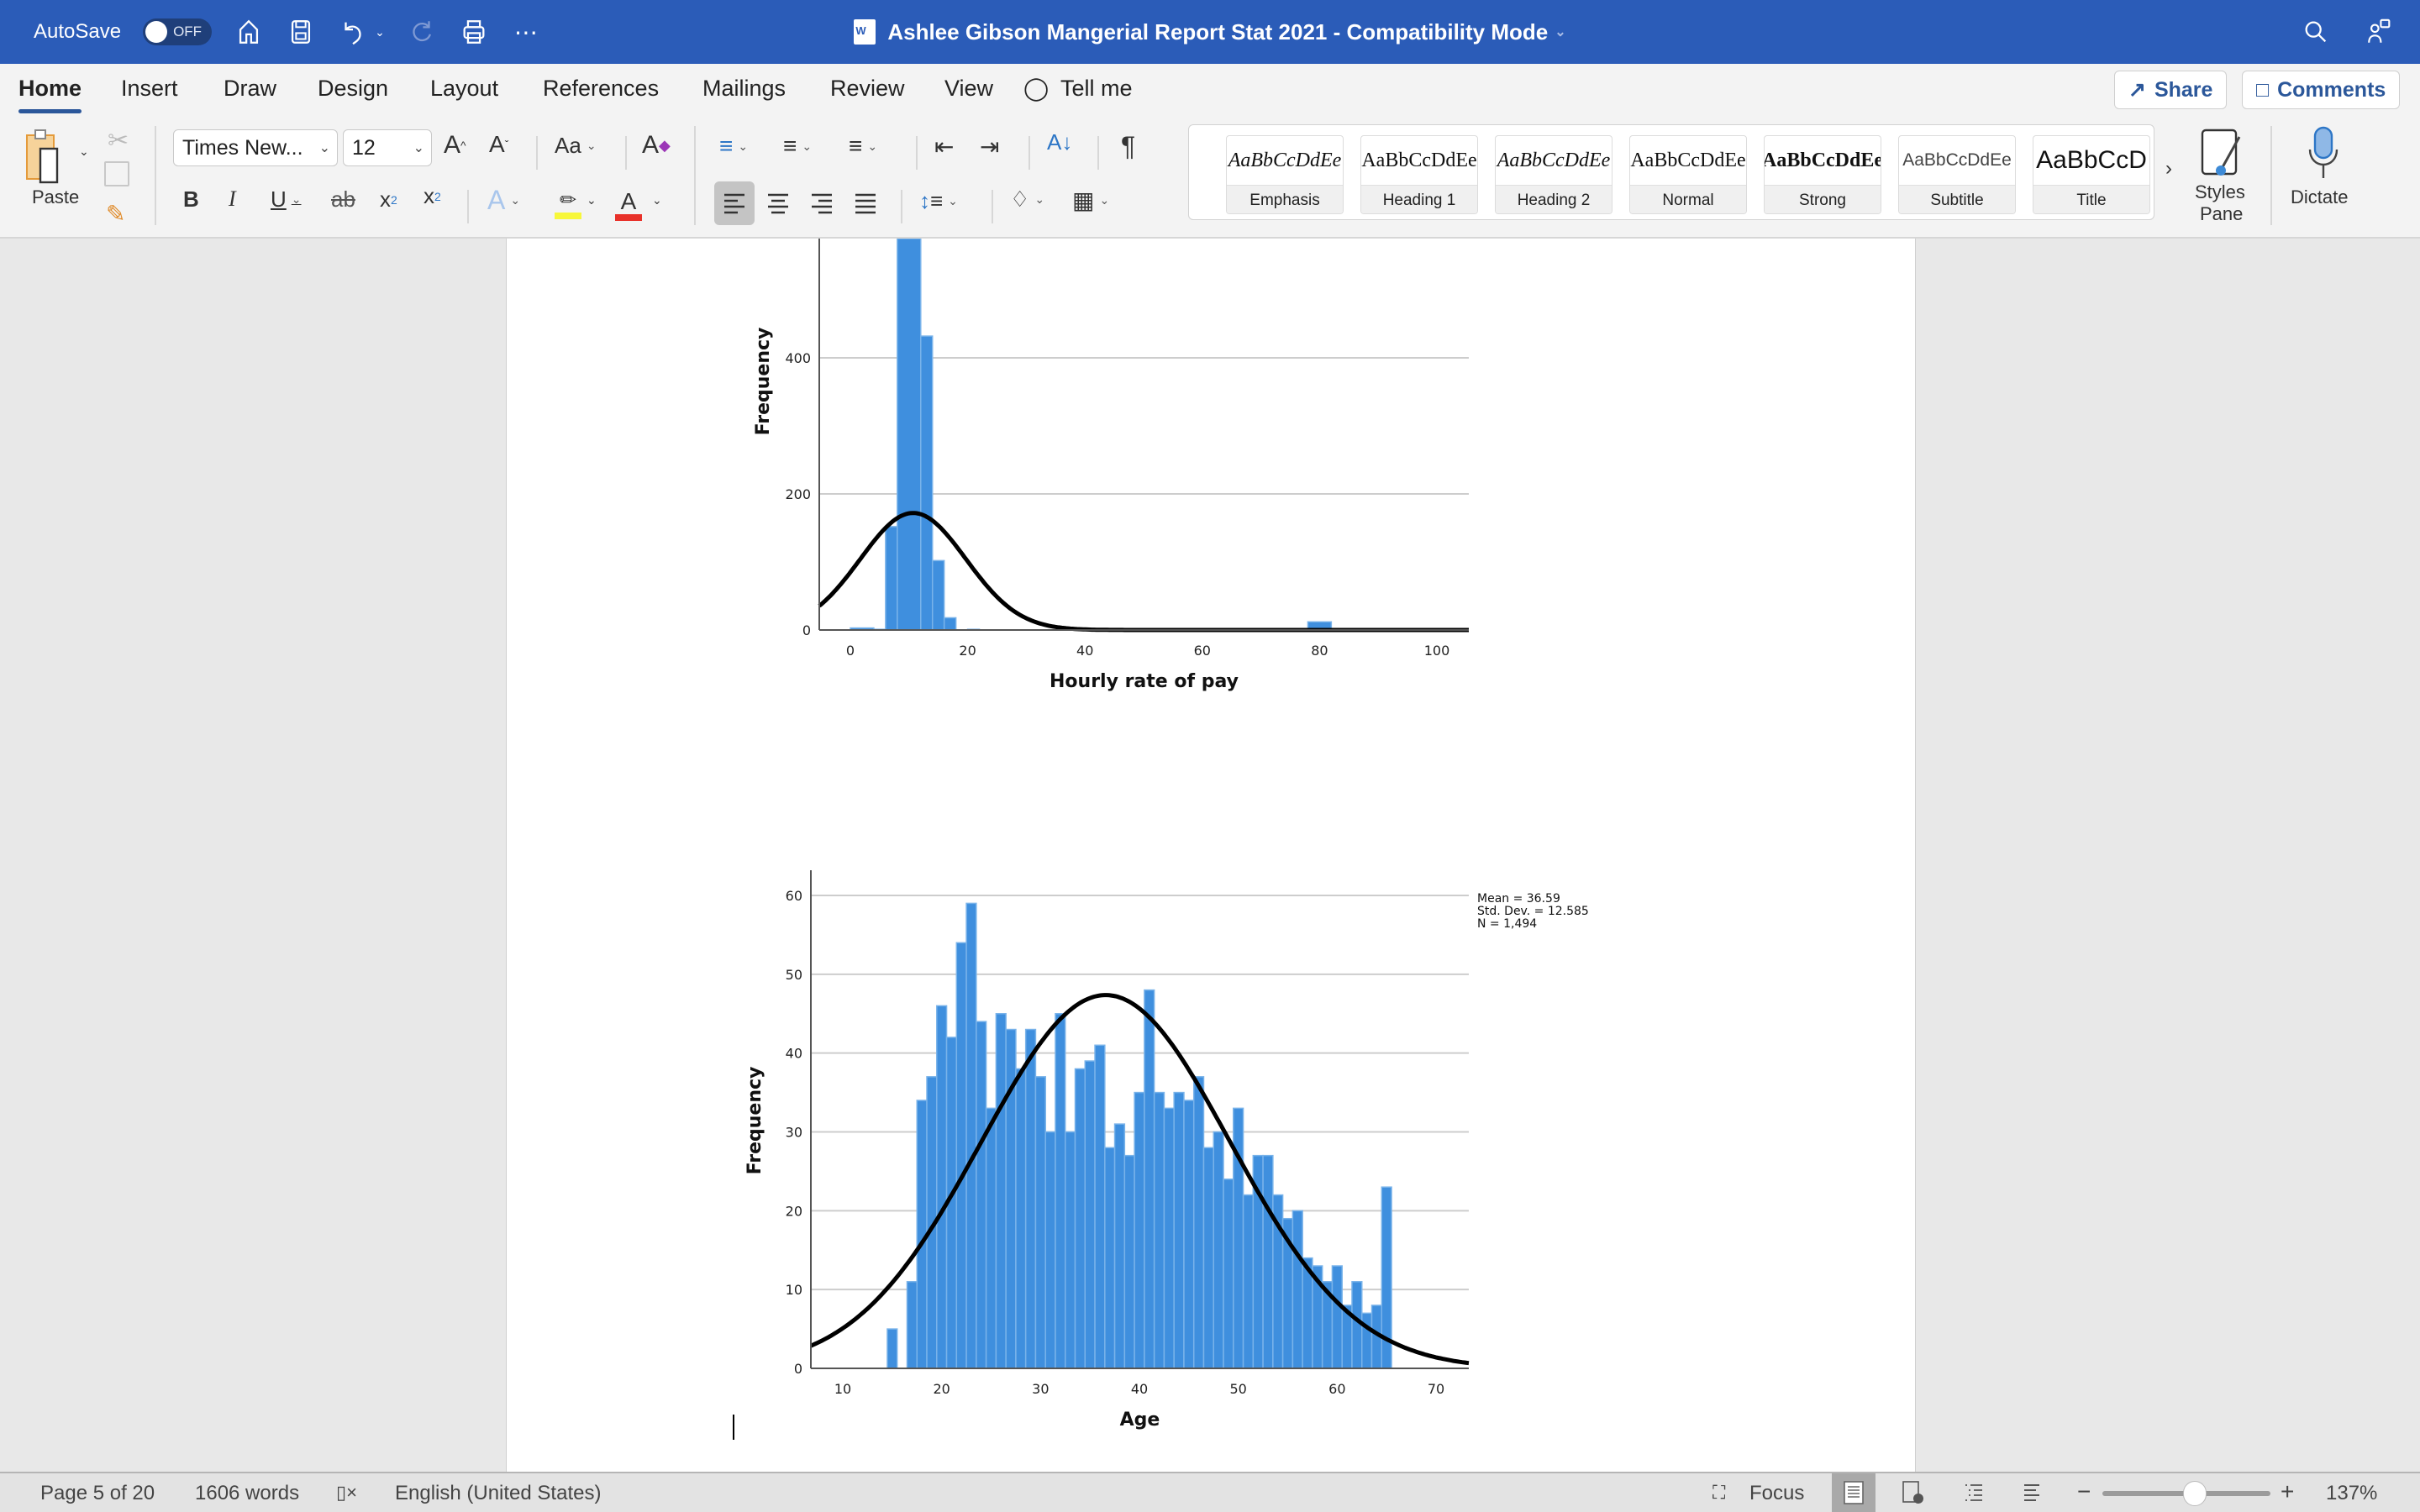 Image resolution: width=2420 pixels, height=1512 pixels. What do you see at coordinates (2183, 89) in the screenshot?
I see `share-label: Share` at bounding box center [2183, 89].